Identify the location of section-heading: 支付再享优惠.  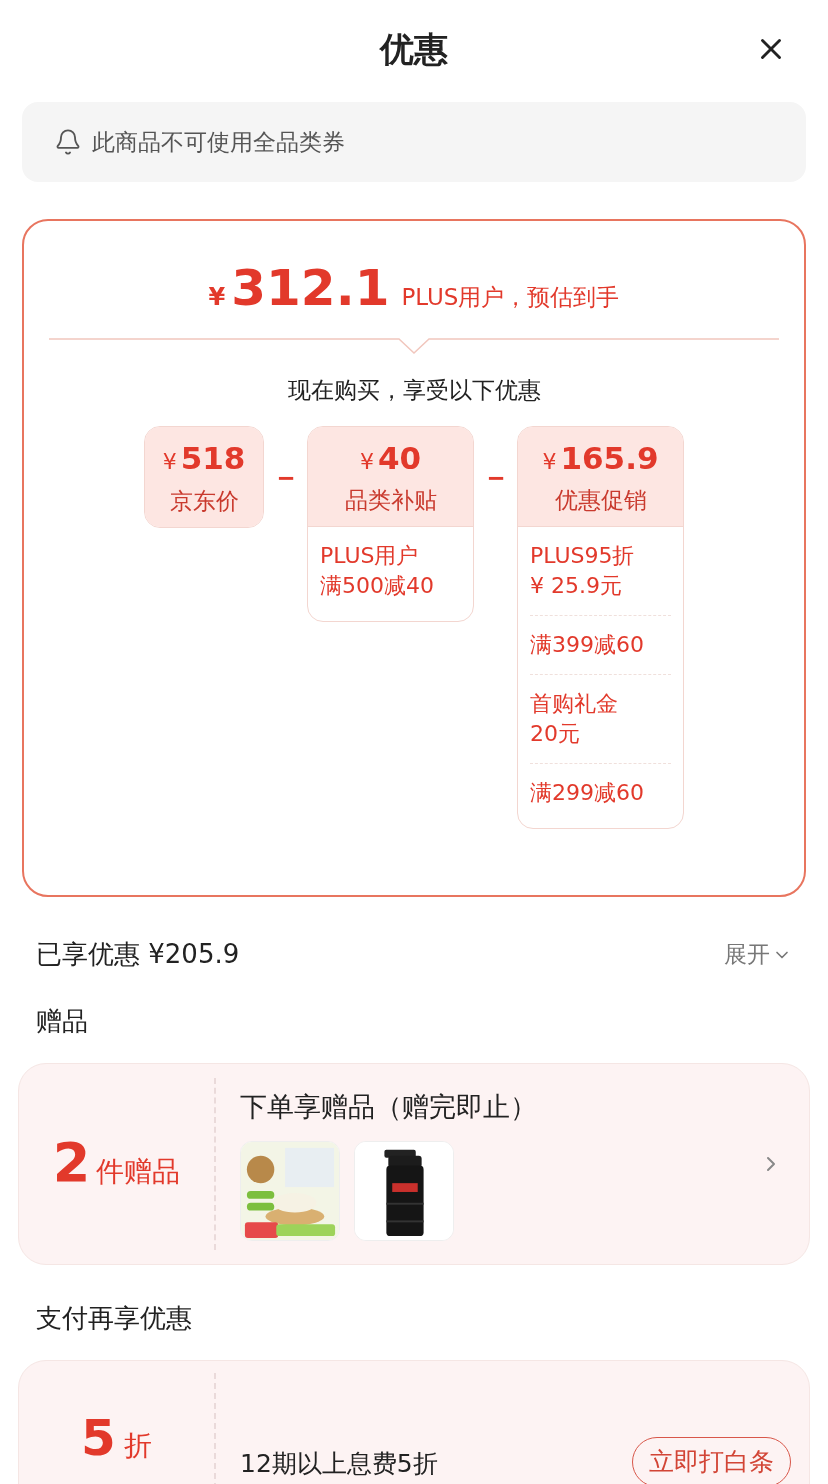
(114, 1318).